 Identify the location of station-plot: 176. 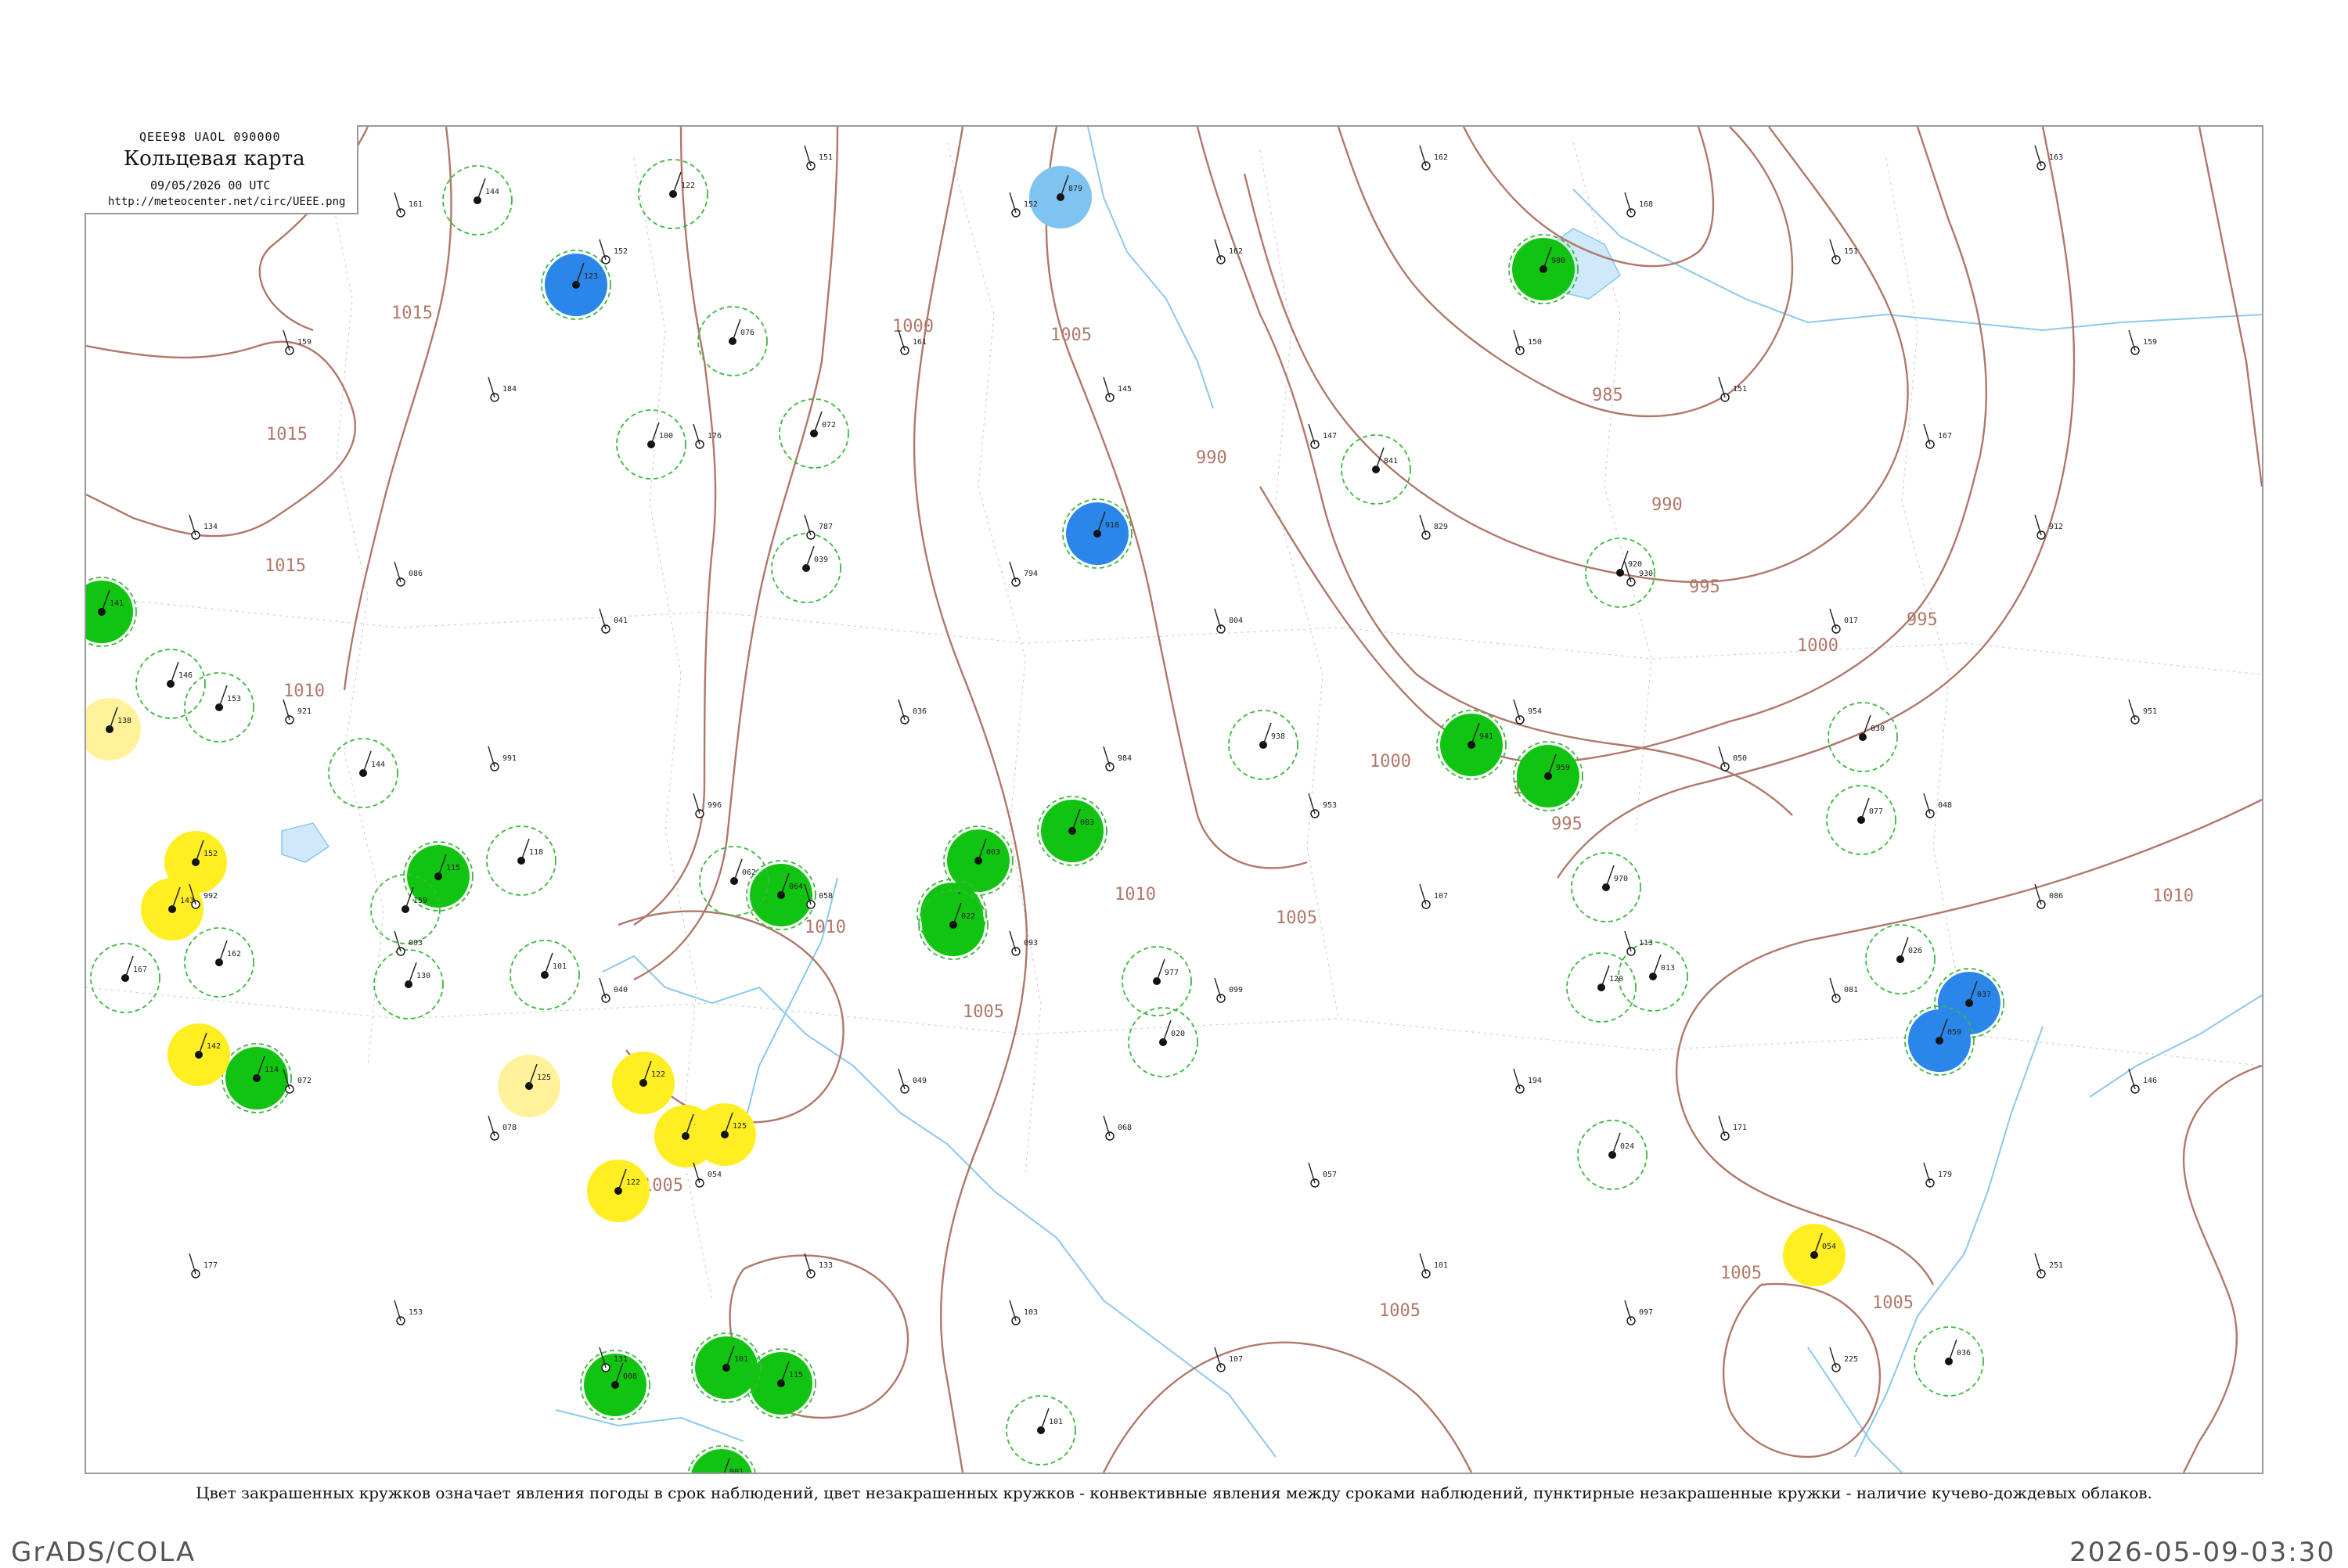
(707, 436).